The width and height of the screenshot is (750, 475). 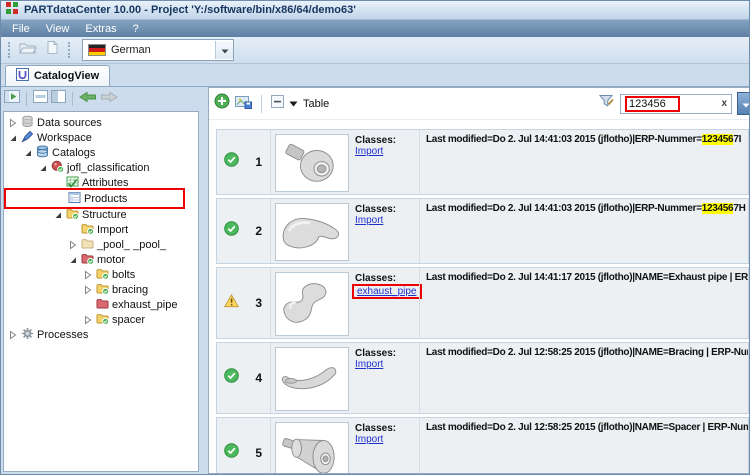 What do you see at coordinates (42, 153) in the screenshot?
I see `catalogs-icon` at bounding box center [42, 153].